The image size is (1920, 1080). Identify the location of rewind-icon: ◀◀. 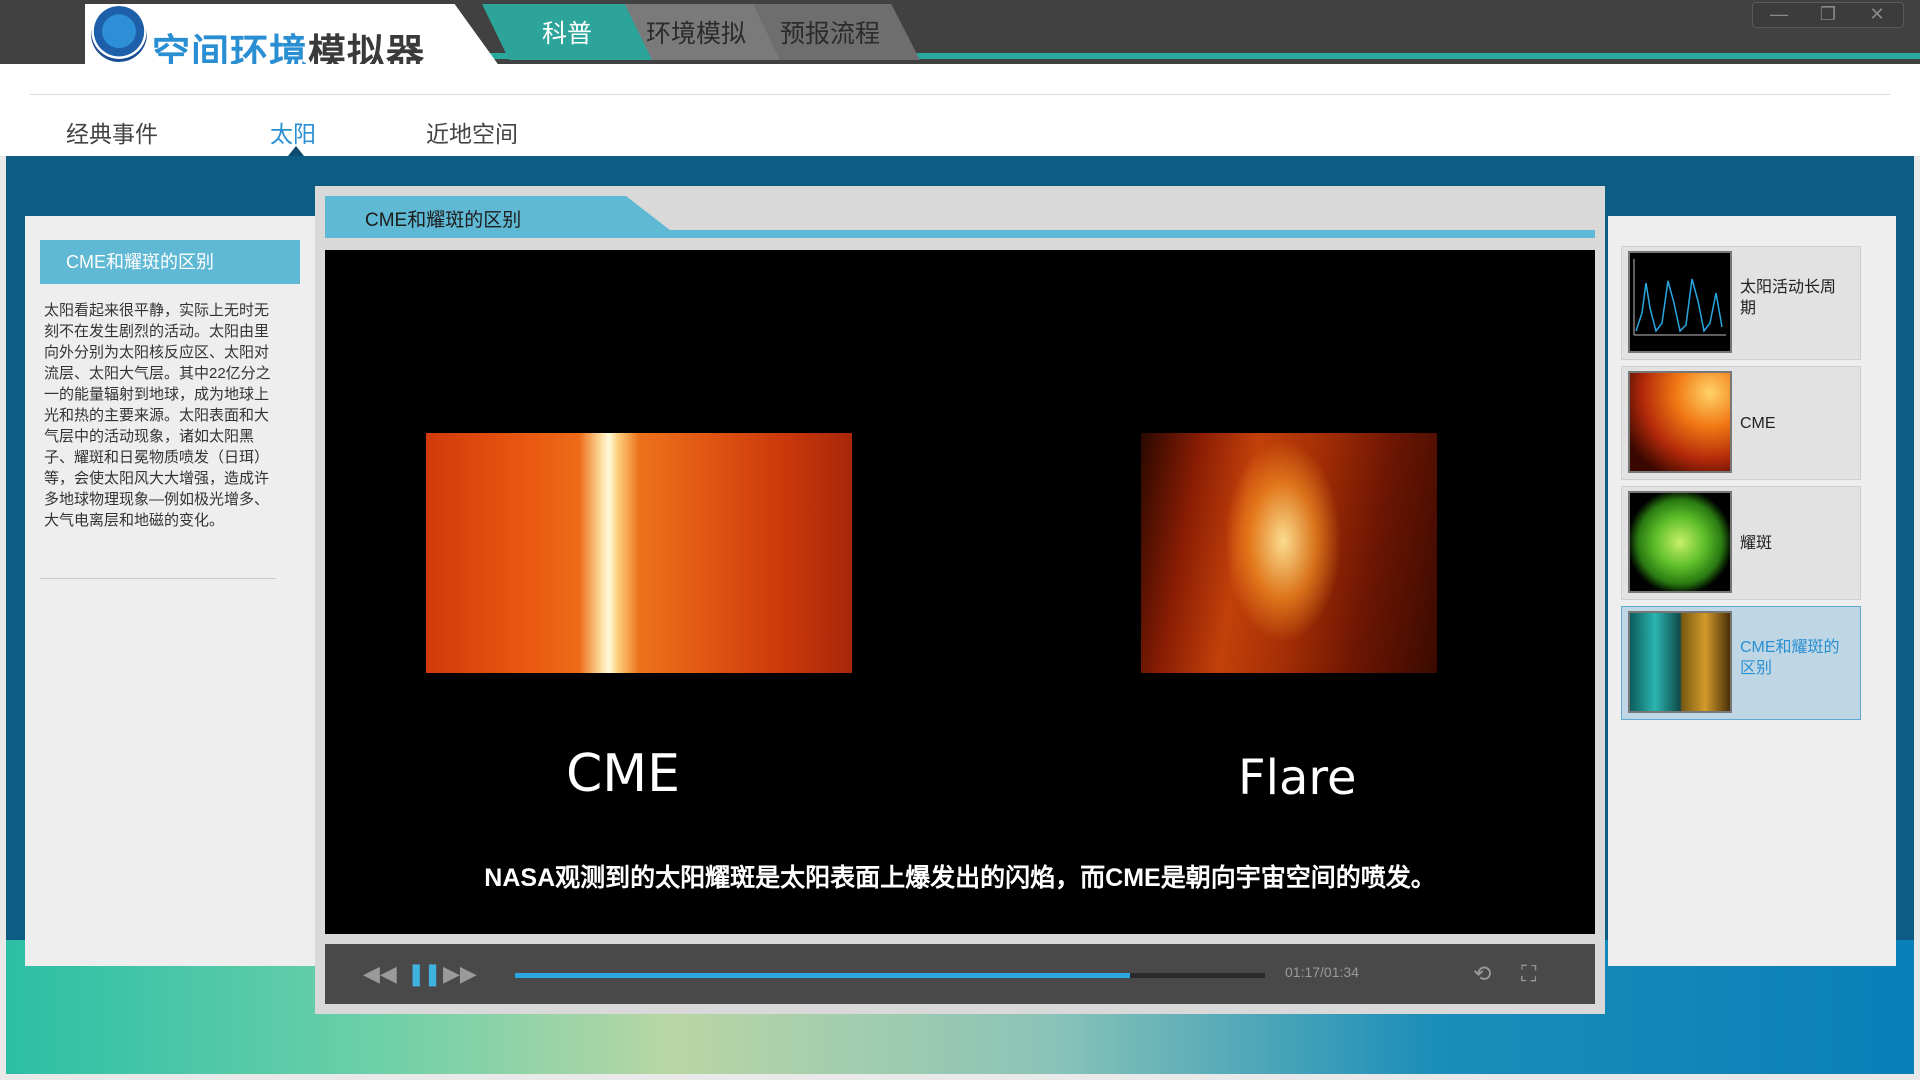
(380, 974).